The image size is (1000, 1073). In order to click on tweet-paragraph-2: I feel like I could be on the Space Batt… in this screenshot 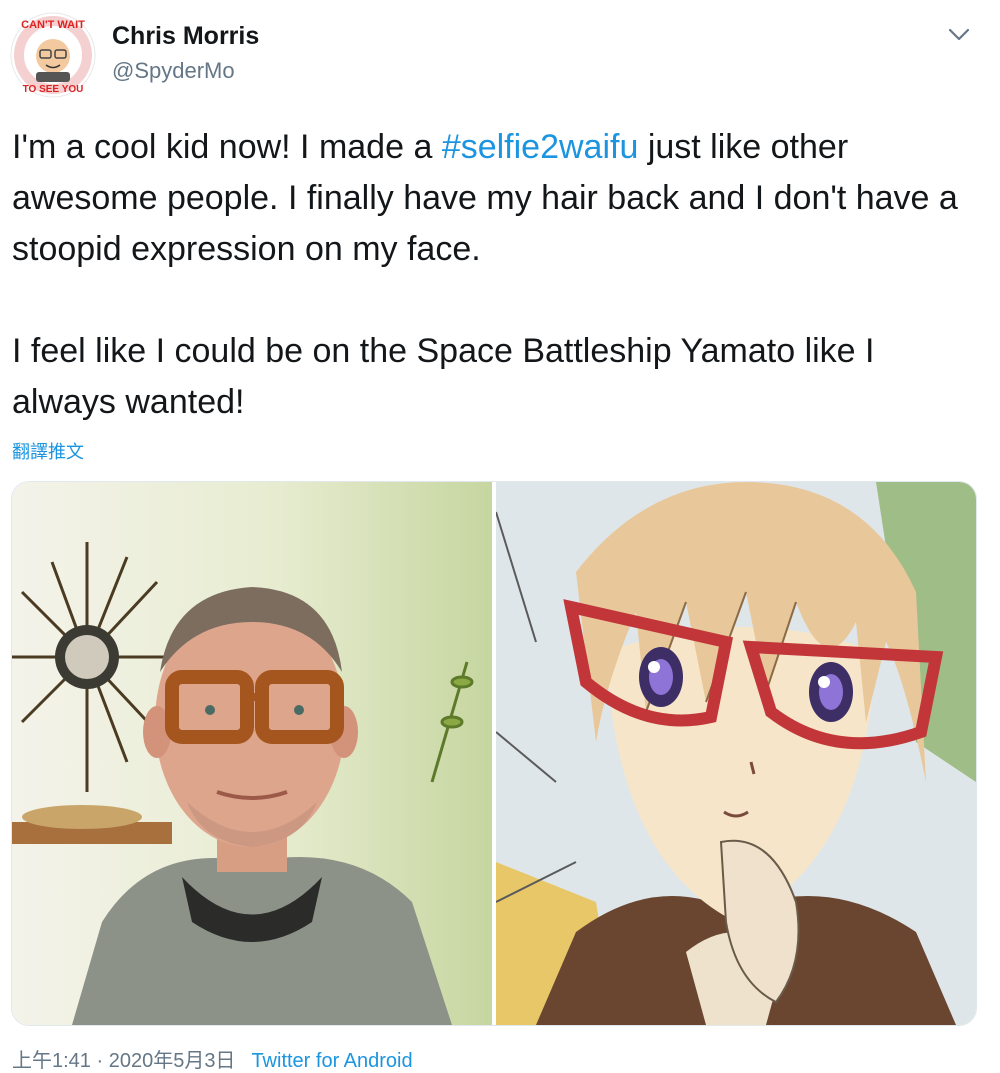, I will do `click(443, 376)`.